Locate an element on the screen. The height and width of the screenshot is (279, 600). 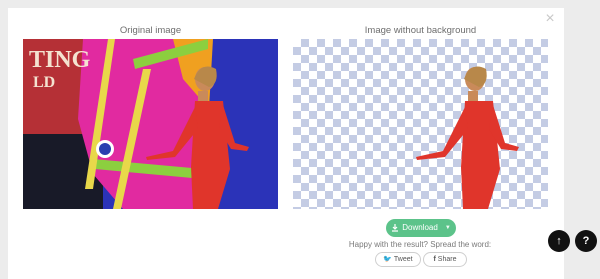
tweet-label: Tweet is located at coordinates (403, 259).